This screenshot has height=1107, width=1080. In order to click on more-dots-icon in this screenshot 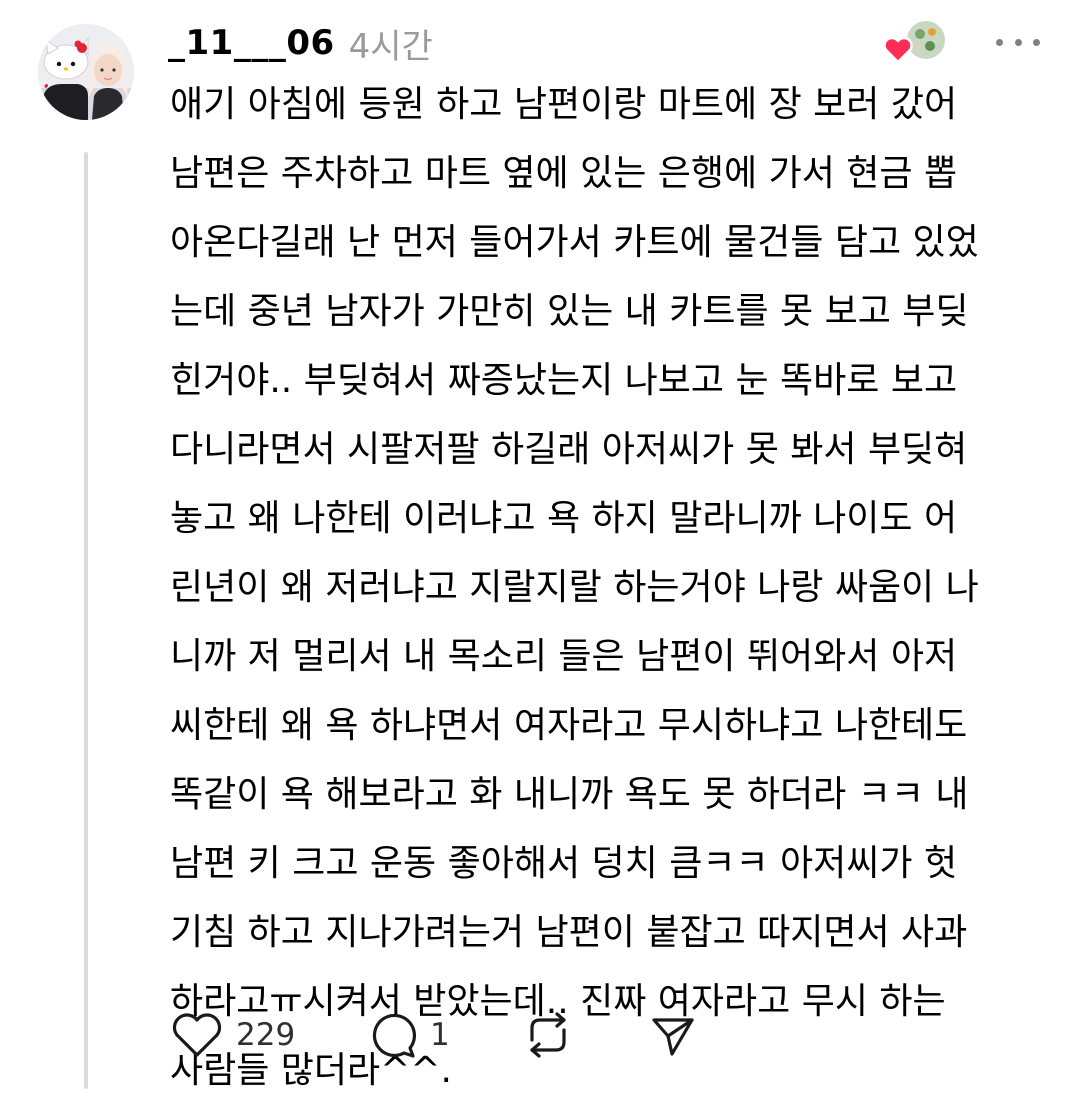, I will do `click(1018, 42)`.